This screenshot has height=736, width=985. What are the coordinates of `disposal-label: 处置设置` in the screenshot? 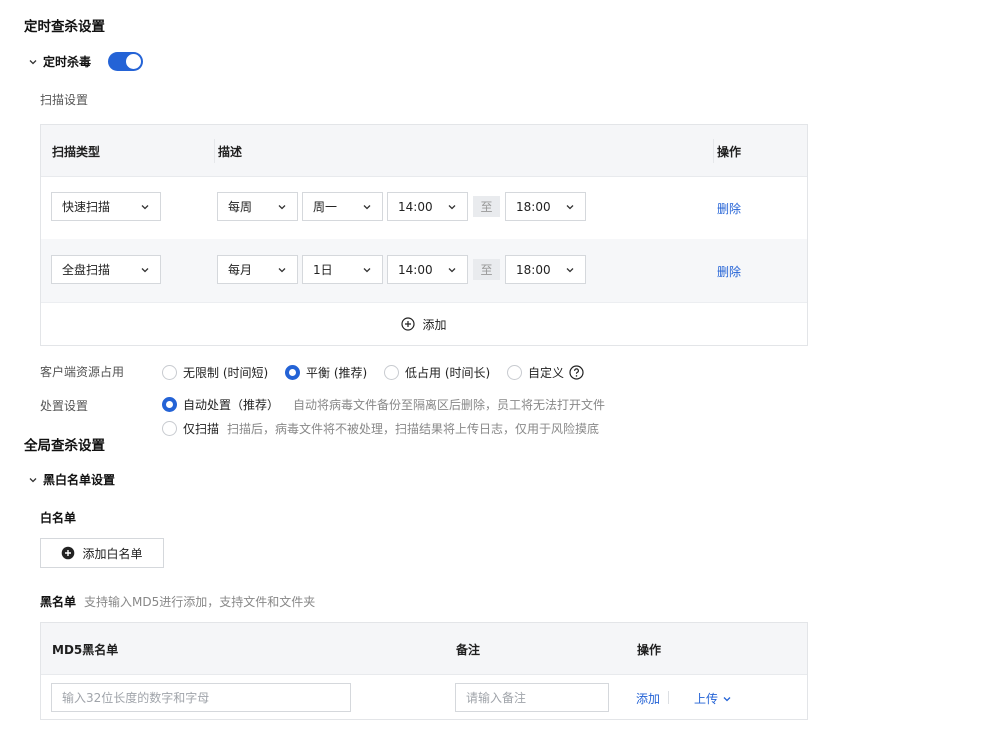 It's located at (64, 406).